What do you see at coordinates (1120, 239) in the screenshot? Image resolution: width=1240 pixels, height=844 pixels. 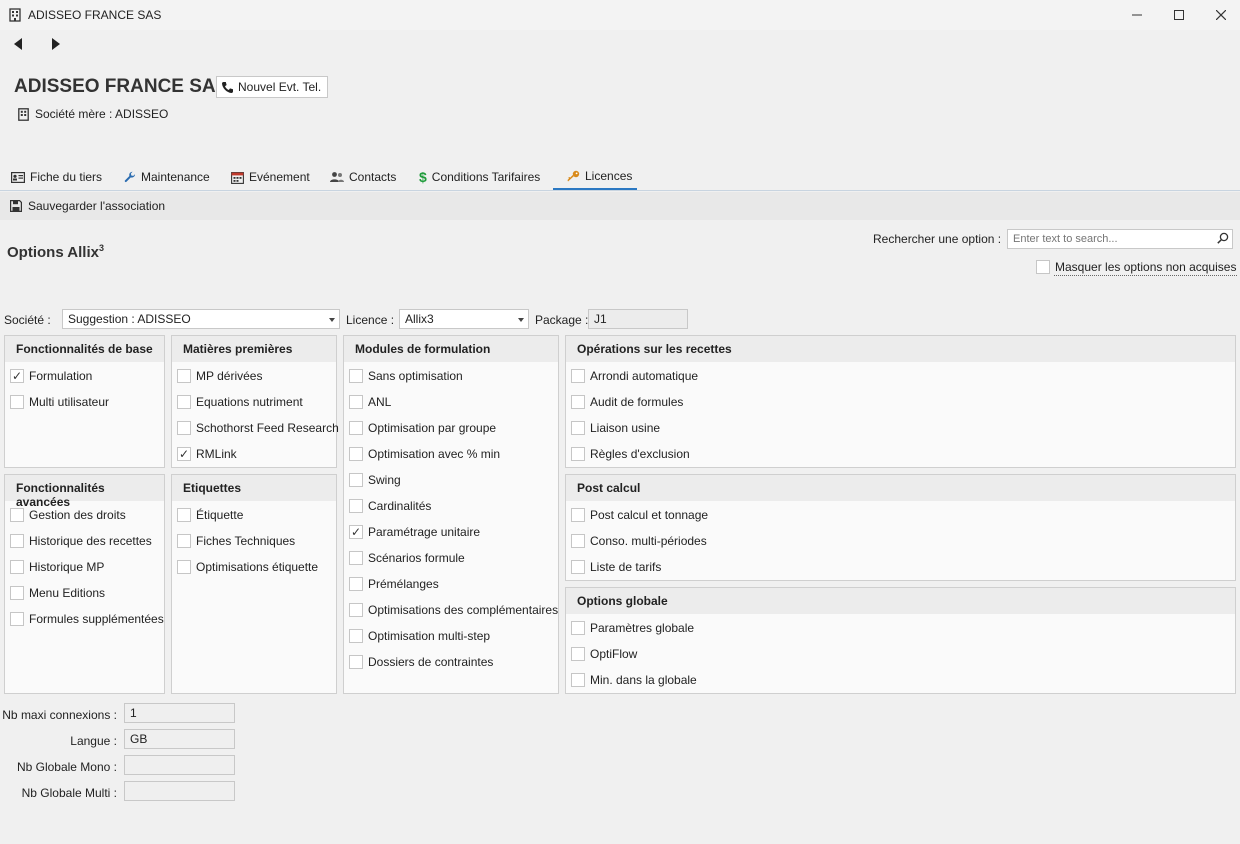 I see `search-input` at bounding box center [1120, 239].